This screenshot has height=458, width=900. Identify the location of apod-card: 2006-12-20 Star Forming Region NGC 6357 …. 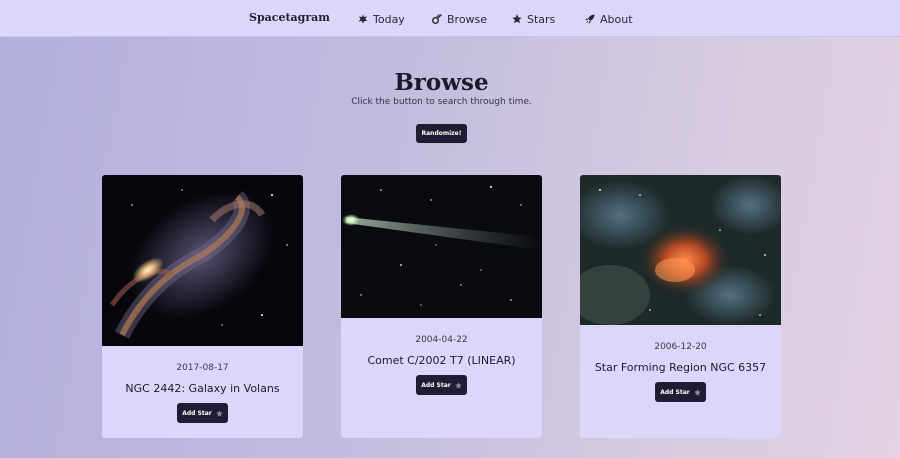
(680, 306).